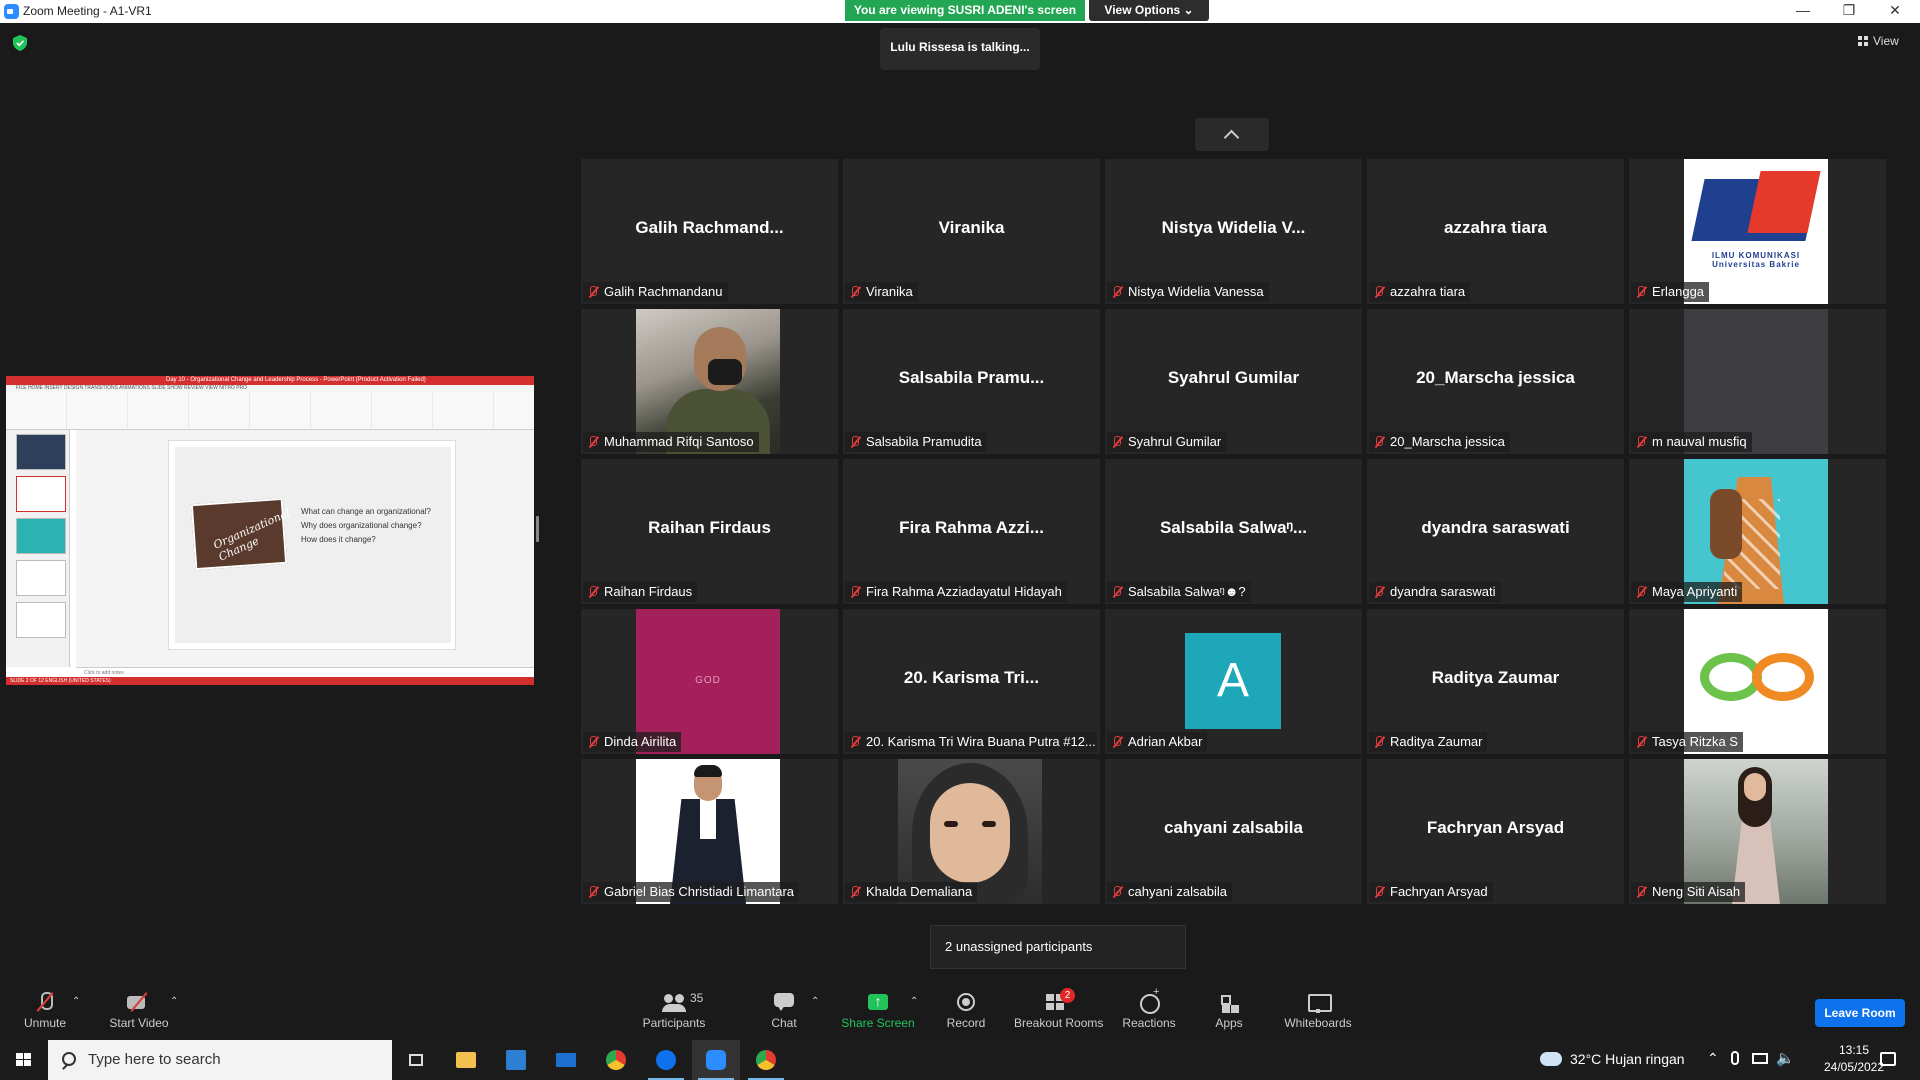  Describe the element at coordinates (889, 291) in the screenshot. I see `participant-name: Viranika` at that location.